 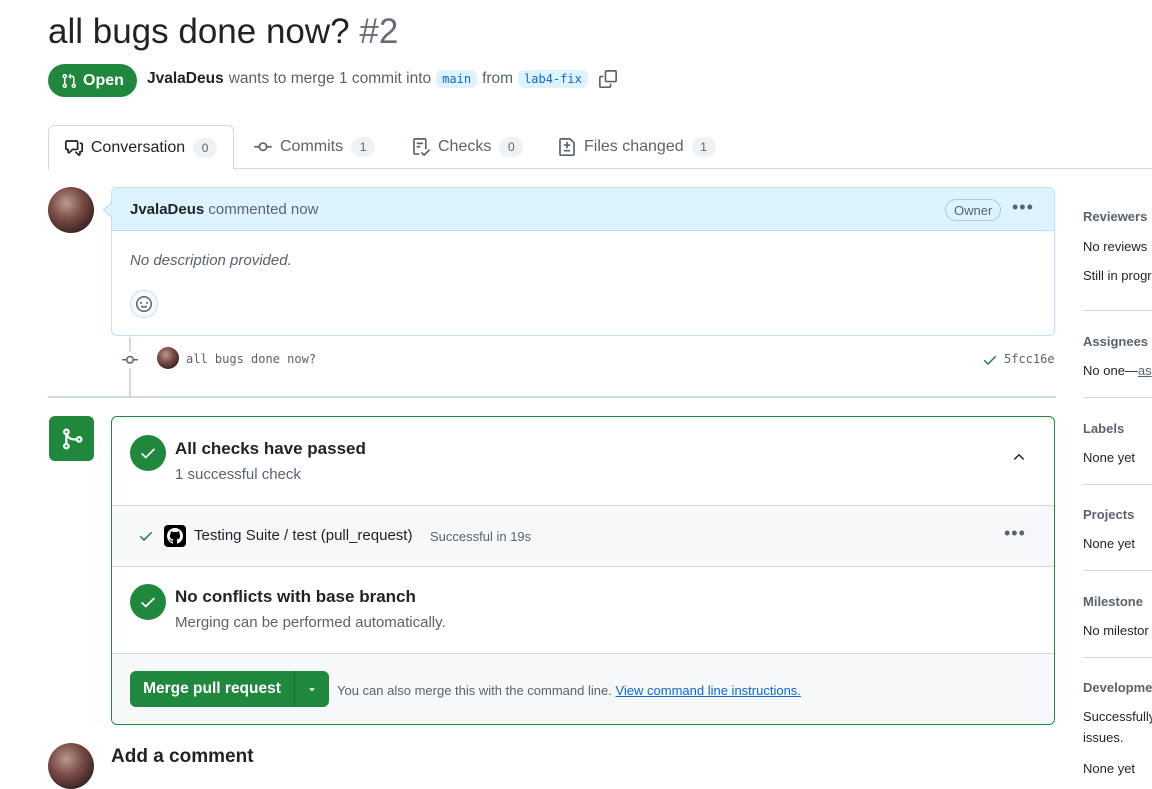 What do you see at coordinates (1019, 457) in the screenshot?
I see `chevron-up-icon` at bounding box center [1019, 457].